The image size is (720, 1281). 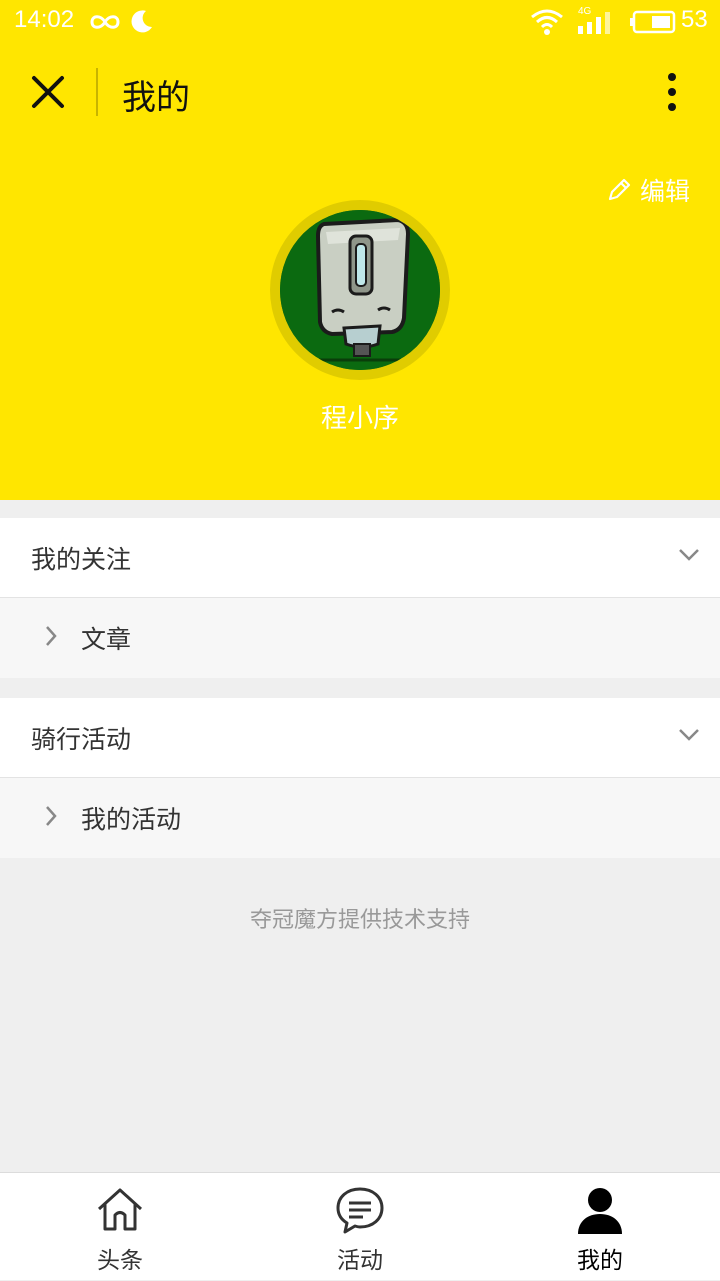 I want to click on tab-bar: 头条 活动 我的, so click(x=360, y=1226).